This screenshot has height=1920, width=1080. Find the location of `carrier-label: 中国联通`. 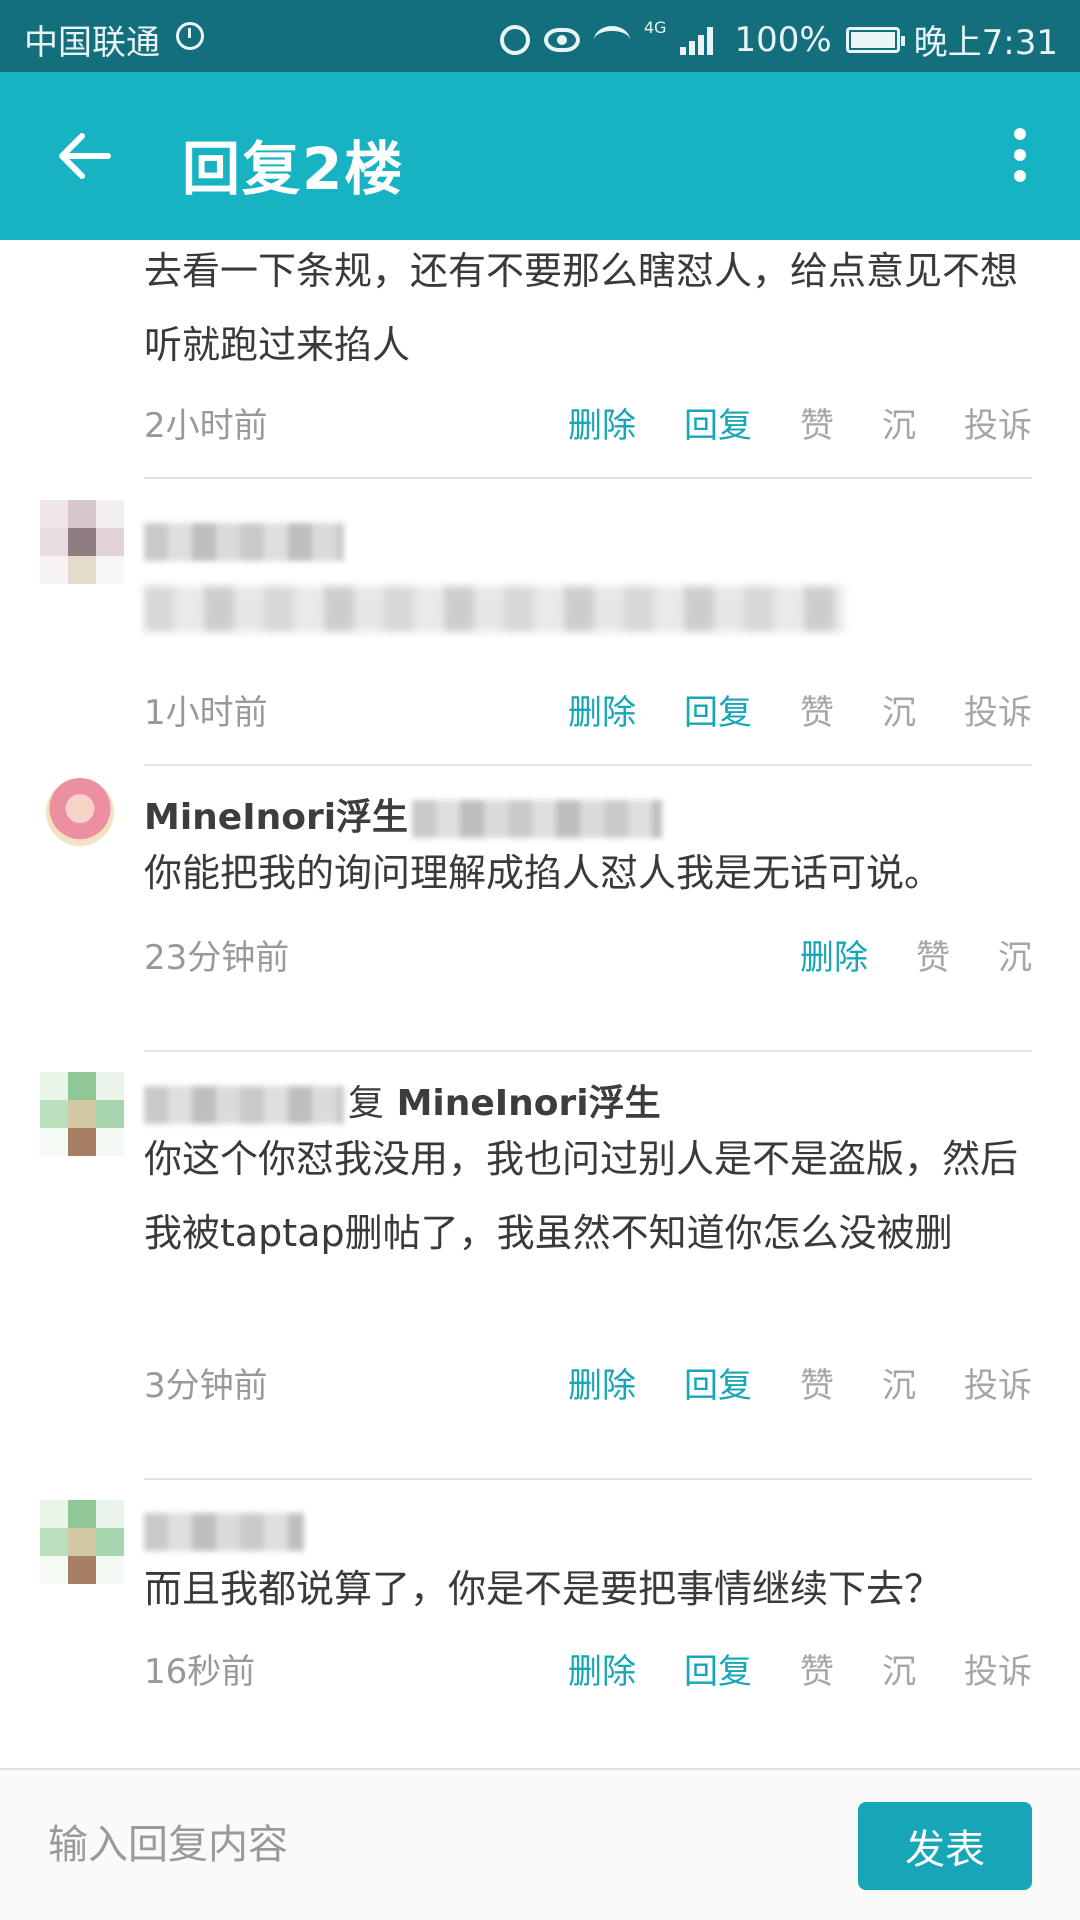

carrier-label: 中国联通 is located at coordinates (92, 43).